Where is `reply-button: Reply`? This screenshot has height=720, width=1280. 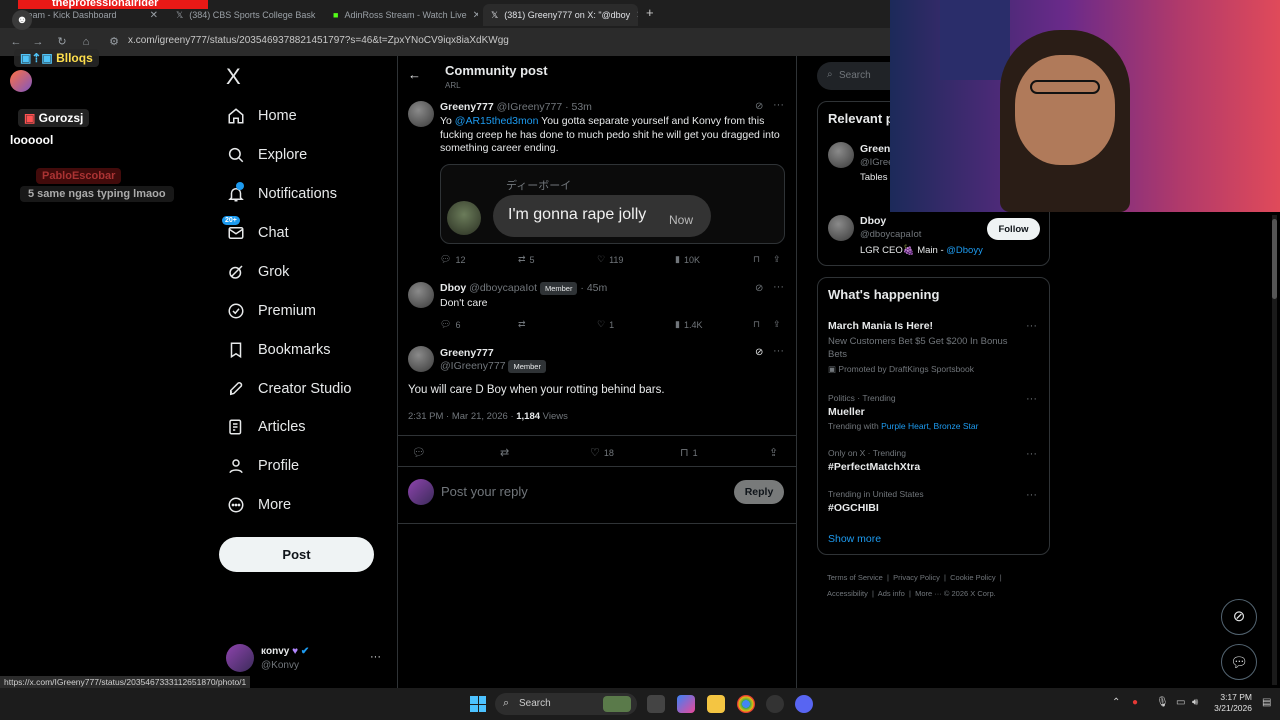
reply-button: Reply is located at coordinates (759, 492).